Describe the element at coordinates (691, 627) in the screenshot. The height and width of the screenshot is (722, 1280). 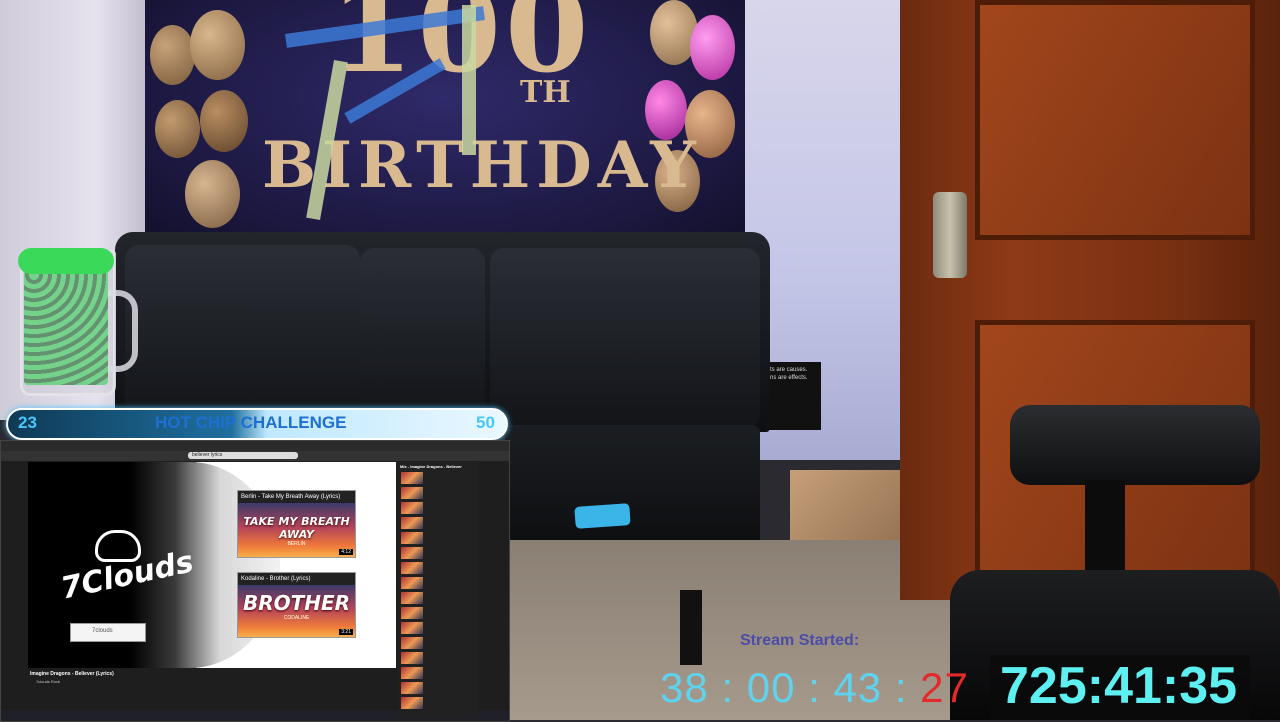
I see `couch-leg` at that location.